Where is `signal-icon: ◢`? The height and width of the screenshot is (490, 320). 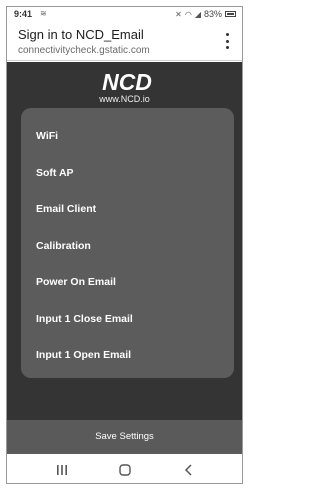
signal-icon: ◢ is located at coordinates (197, 14).